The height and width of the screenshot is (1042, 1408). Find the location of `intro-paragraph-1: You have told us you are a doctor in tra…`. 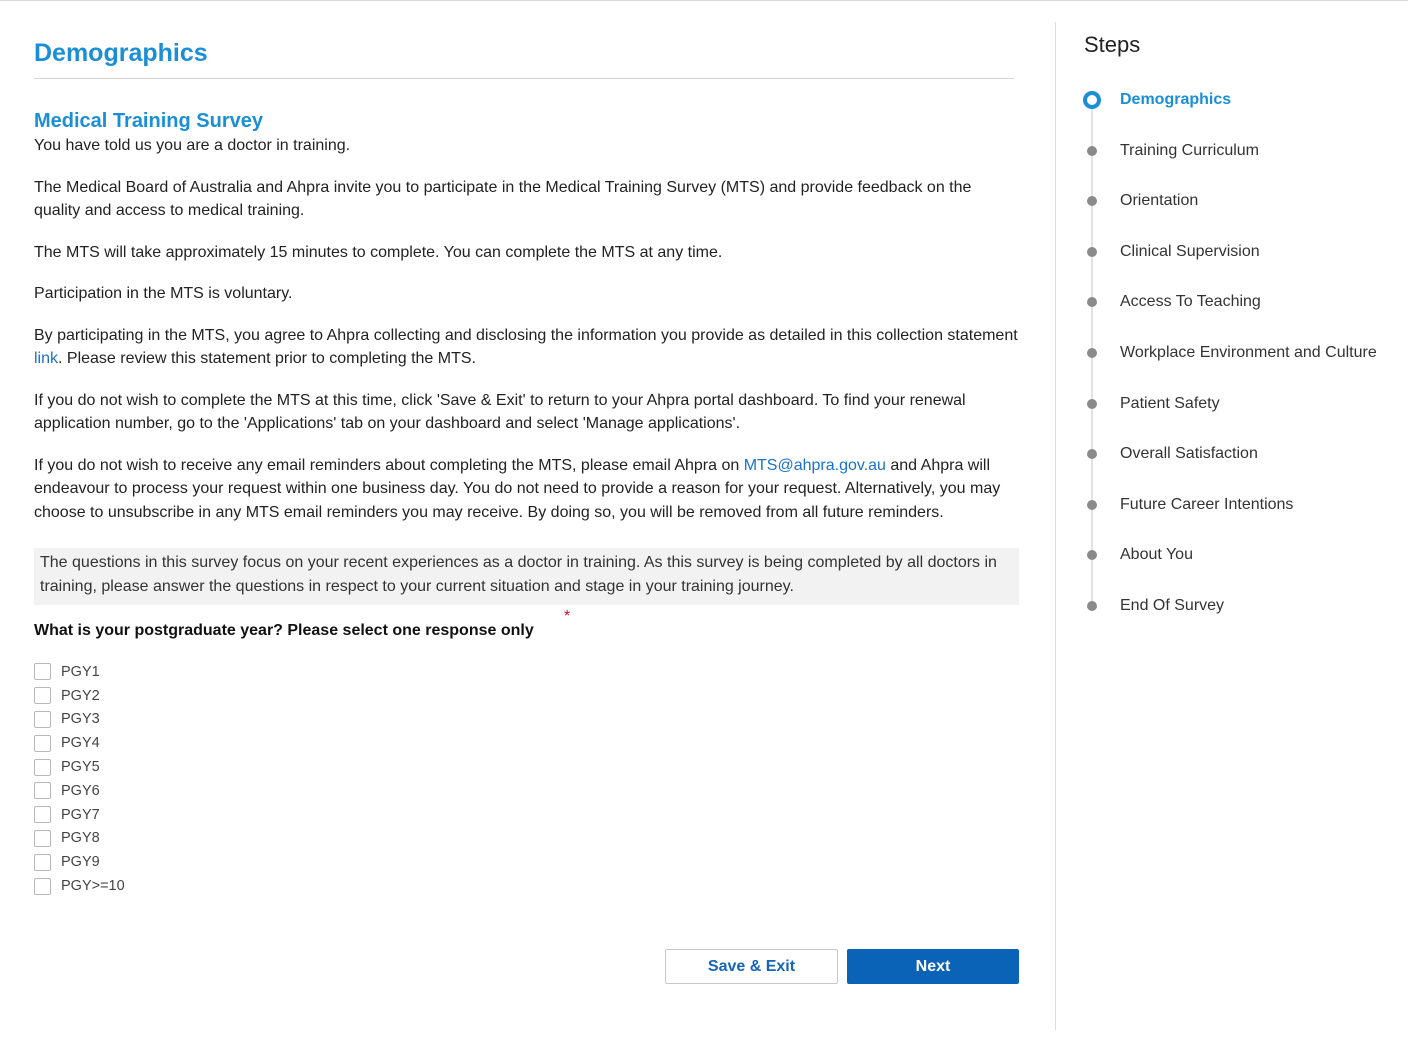

intro-paragraph-1: You have told us you are a doctor in tra… is located at coordinates (192, 145).